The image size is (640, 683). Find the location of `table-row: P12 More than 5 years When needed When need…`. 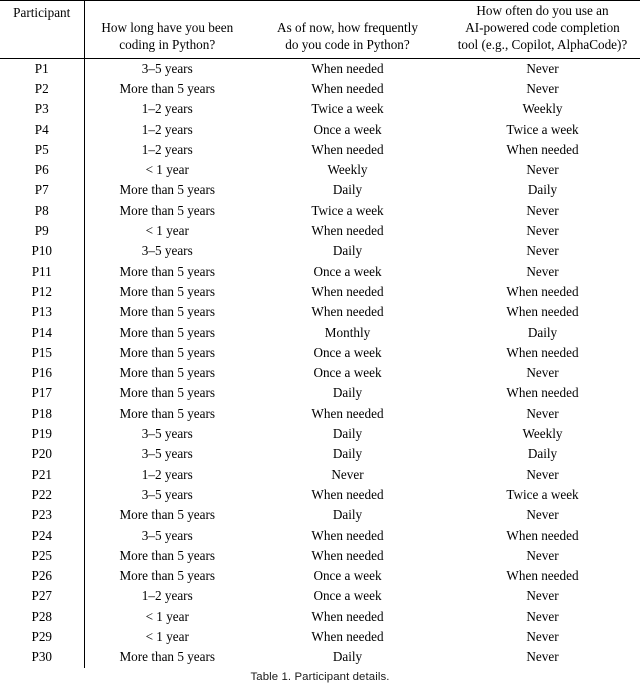

table-row: P12 More than 5 years When needed When need… is located at coordinates (320, 292).